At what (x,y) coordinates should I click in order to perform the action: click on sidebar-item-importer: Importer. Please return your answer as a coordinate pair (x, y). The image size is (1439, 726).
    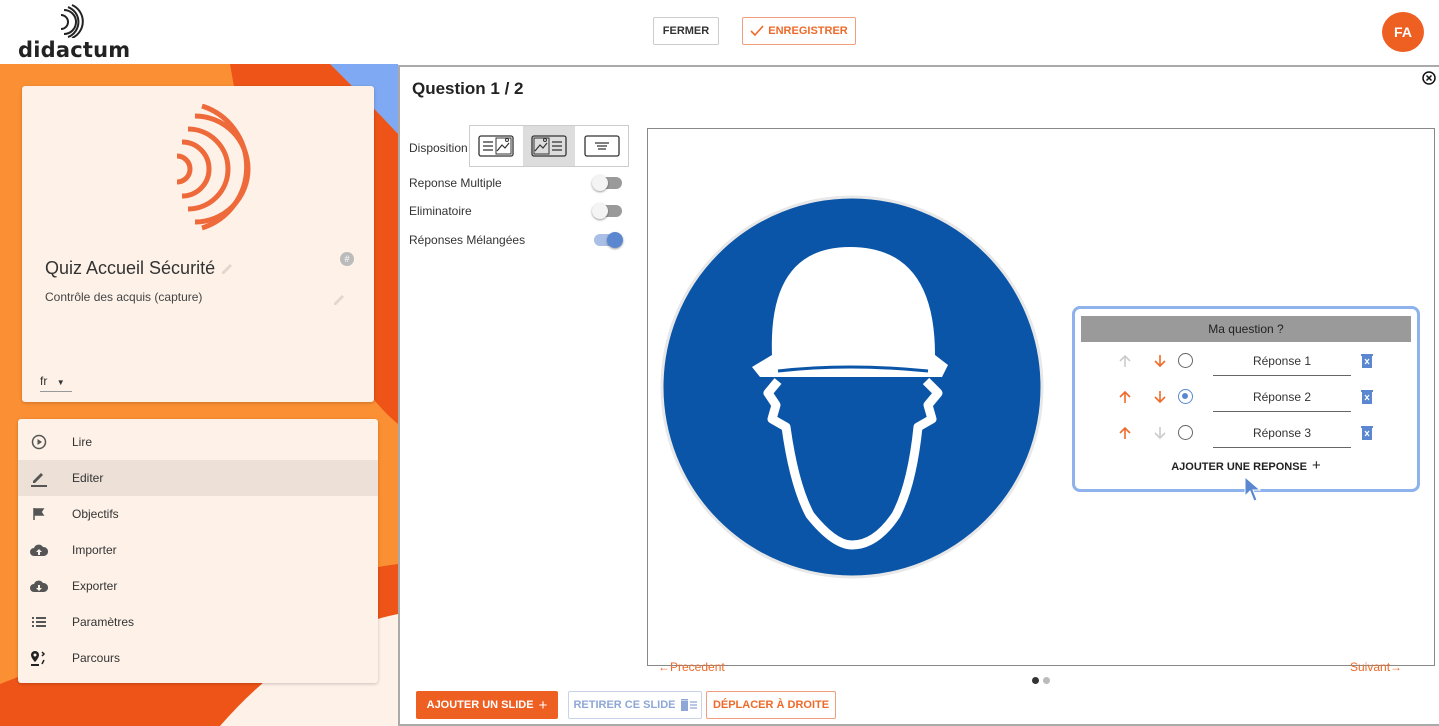
    Looking at the image, I should click on (198, 550).